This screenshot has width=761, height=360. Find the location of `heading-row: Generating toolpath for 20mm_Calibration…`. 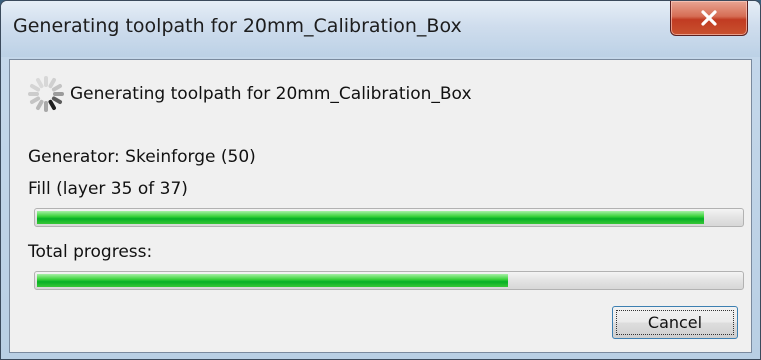

heading-row: Generating toolpath for 20mm_Calibration… is located at coordinates (249, 94).